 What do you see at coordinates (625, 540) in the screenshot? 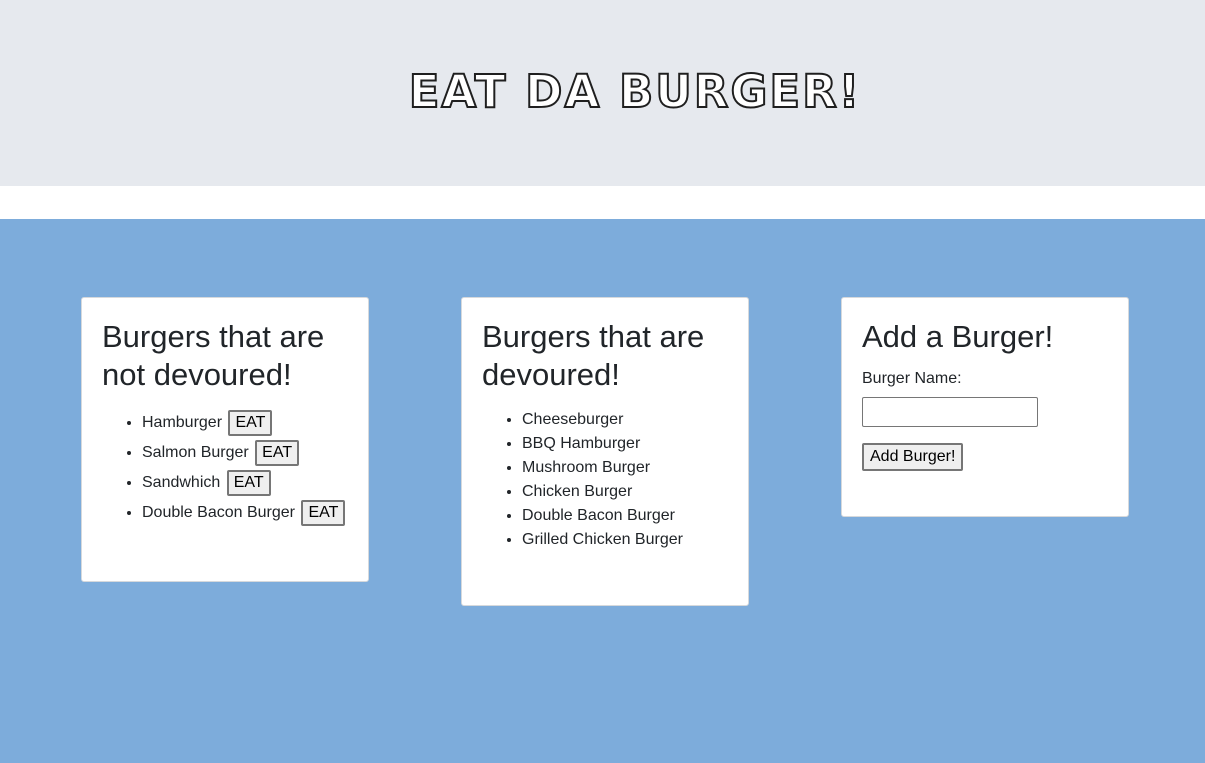
I see `list-item: Grilled Chicken Burger` at bounding box center [625, 540].